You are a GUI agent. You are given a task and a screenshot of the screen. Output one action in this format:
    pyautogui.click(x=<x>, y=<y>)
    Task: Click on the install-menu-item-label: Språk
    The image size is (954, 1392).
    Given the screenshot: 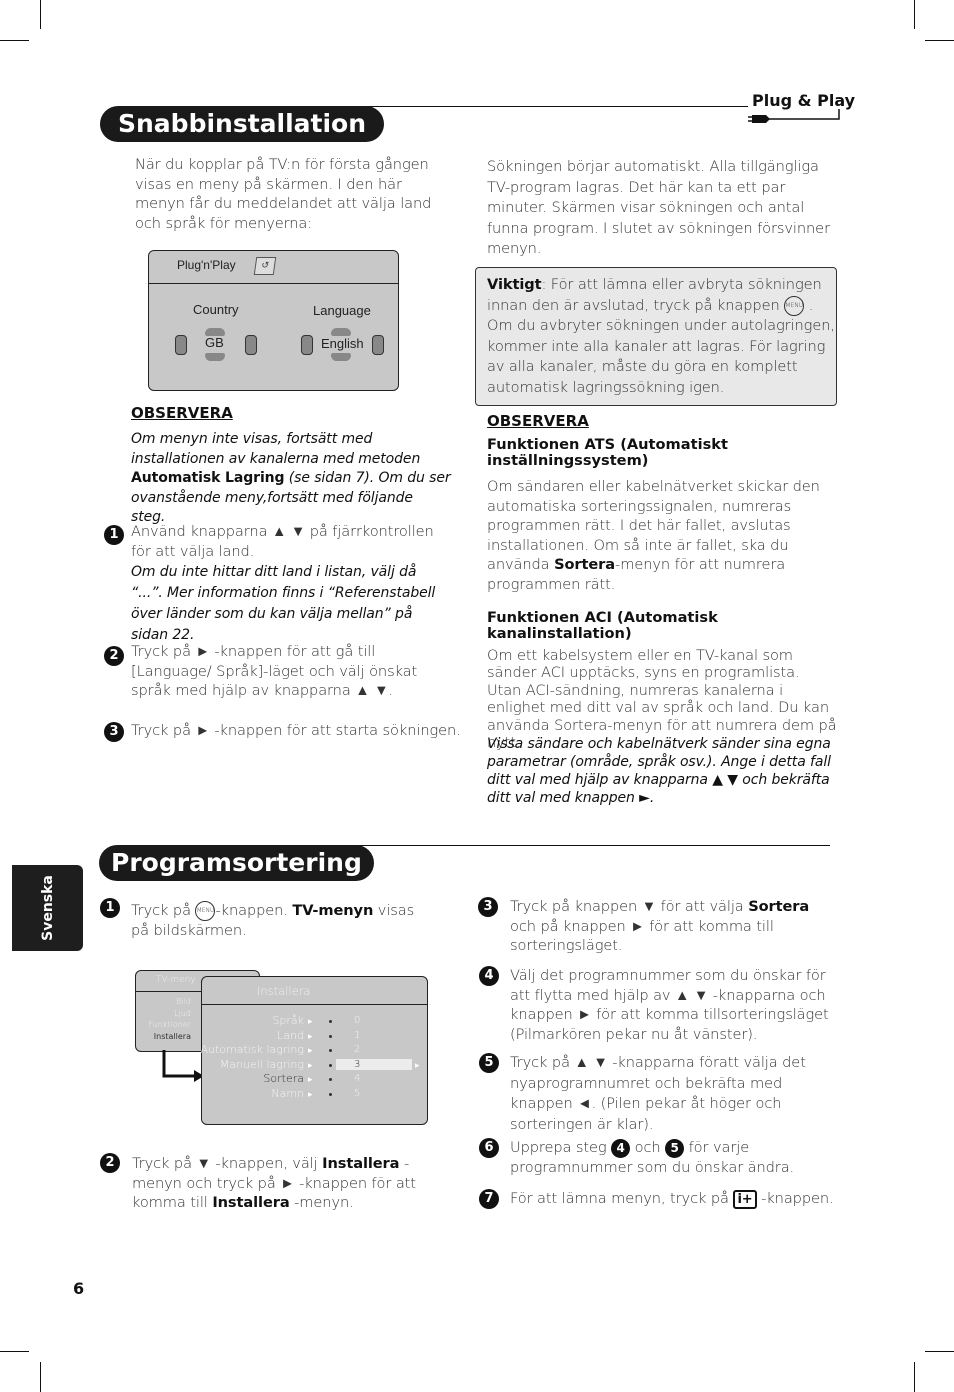 What is the action you would take?
    pyautogui.click(x=288, y=1020)
    